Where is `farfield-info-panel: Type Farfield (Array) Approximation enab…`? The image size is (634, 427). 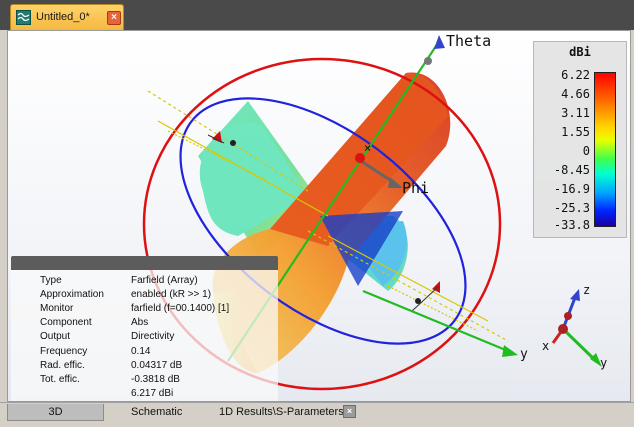
farfield-info-panel: Type Farfield (Array) Approximation enab… is located at coordinates (144, 328).